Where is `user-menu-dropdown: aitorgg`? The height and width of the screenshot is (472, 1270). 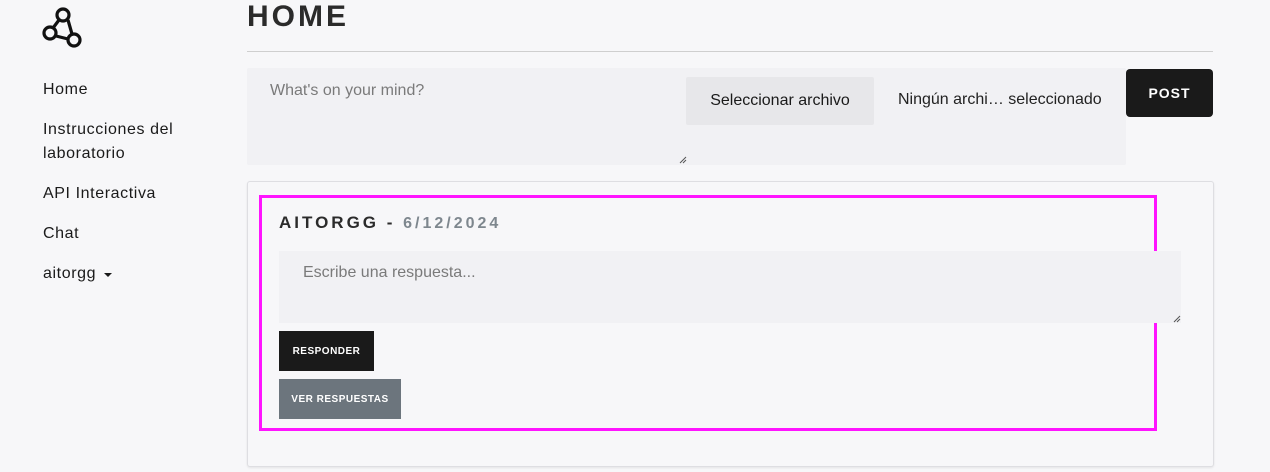
user-menu-dropdown: aitorgg is located at coordinates (133, 274).